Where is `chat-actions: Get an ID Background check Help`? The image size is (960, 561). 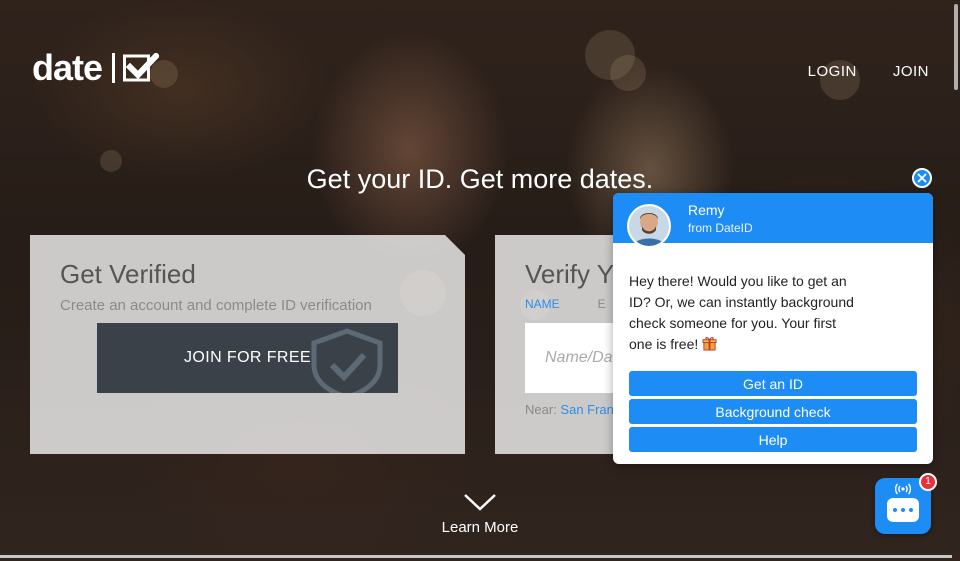
chat-actions: Get an ID Background check Help is located at coordinates (773, 413).